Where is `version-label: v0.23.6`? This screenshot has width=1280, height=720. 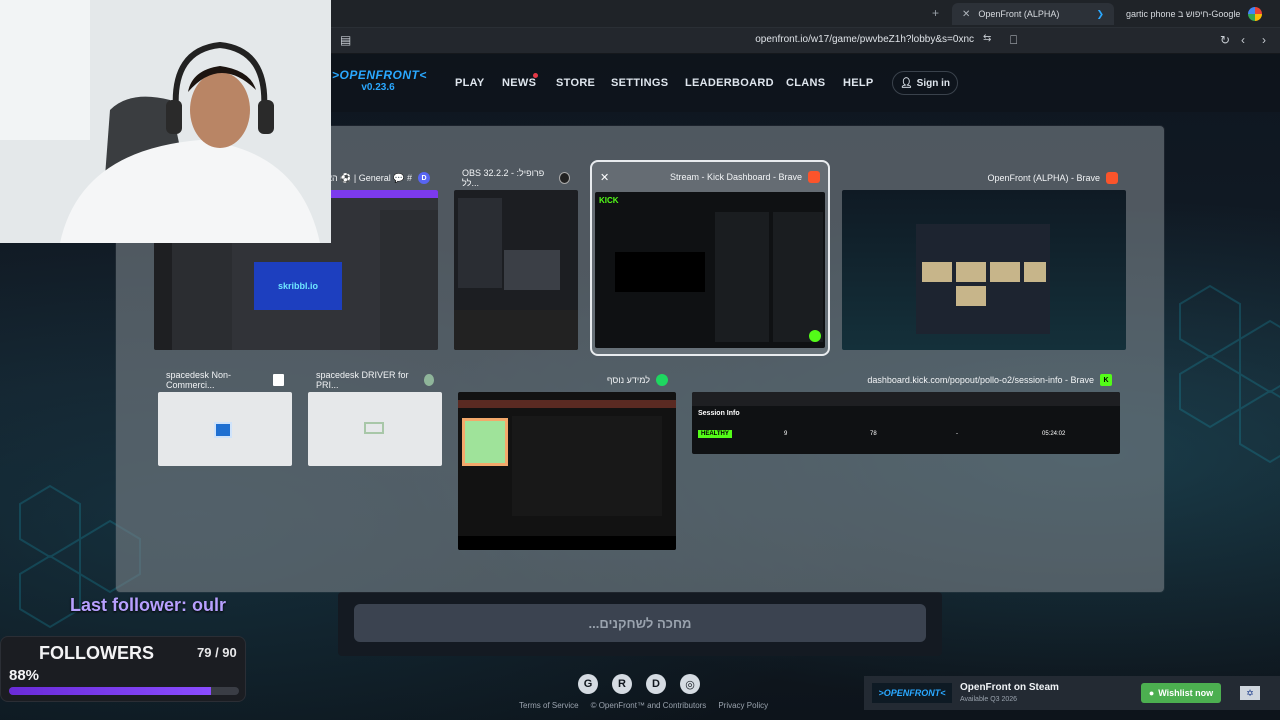
version-label: v0.23.6 is located at coordinates (378, 87).